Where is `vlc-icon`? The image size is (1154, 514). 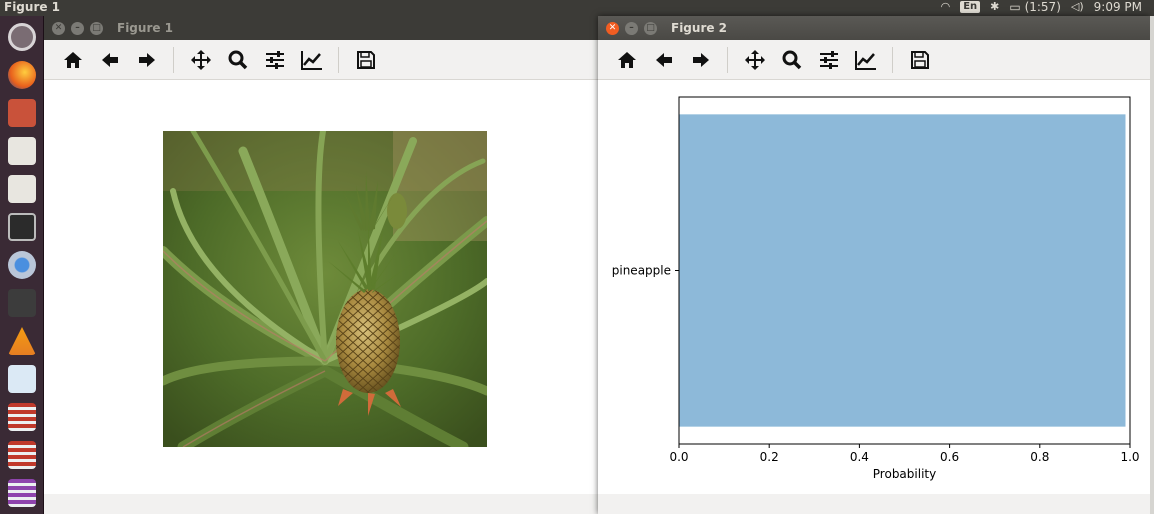
vlc-icon is located at coordinates (22, 341).